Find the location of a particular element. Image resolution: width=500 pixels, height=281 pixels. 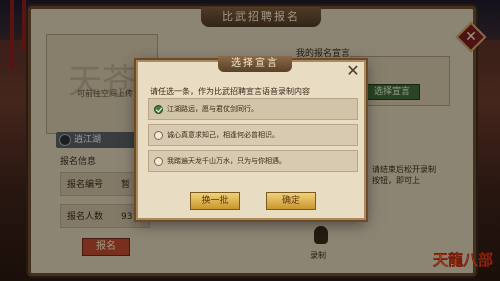

dialog-prompt: 请任选一条，作为比武招聘宣言语音录制内容 is located at coordinates (230, 91).